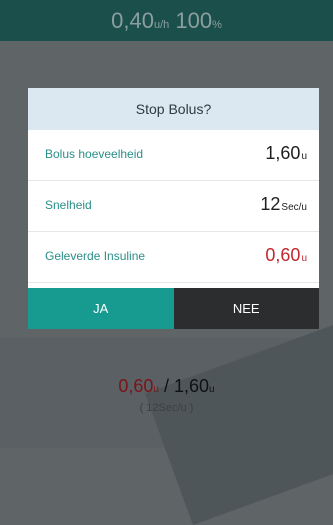 This screenshot has width=333, height=525. What do you see at coordinates (172, 408) in the screenshot?
I see `rate-unit: Sec/u` at bounding box center [172, 408].